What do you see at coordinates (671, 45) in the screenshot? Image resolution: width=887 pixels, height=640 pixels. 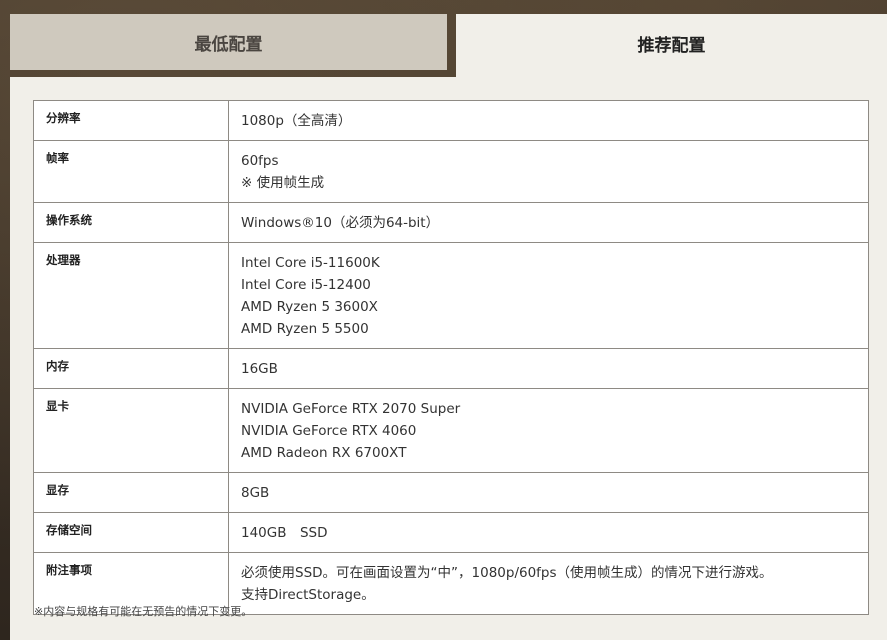 I see `tab-recommended-label: 推荐配置` at bounding box center [671, 45].